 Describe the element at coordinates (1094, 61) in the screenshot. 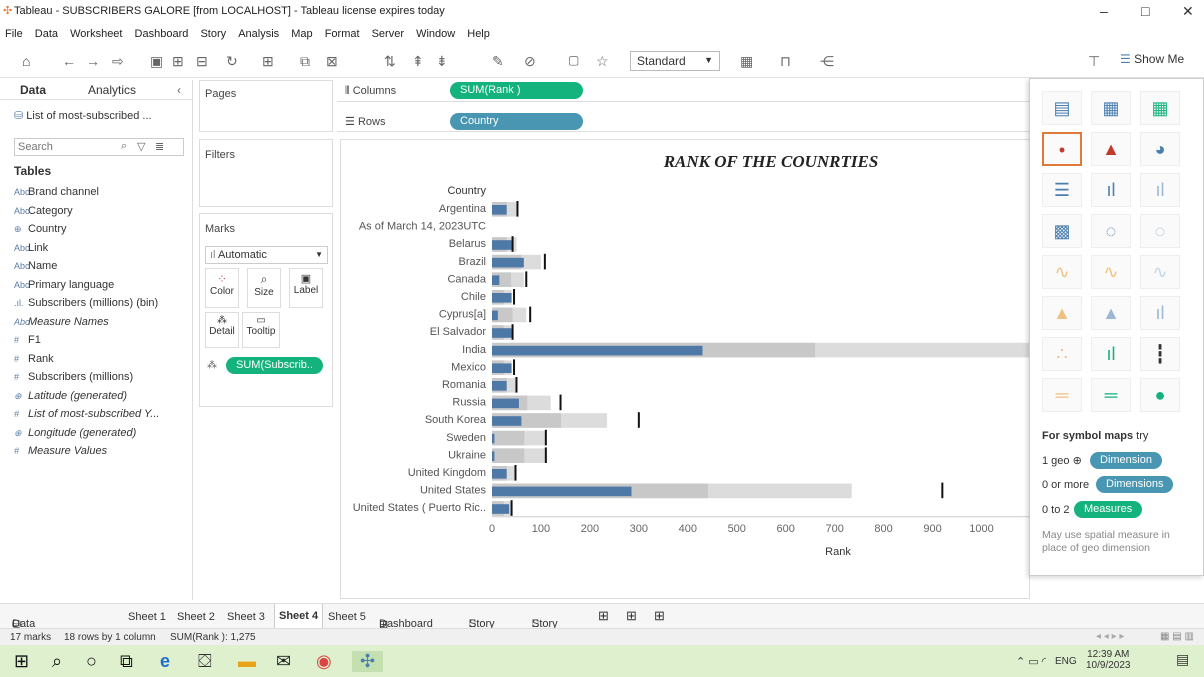

I see `pin-showme-icon: ⊤` at that location.